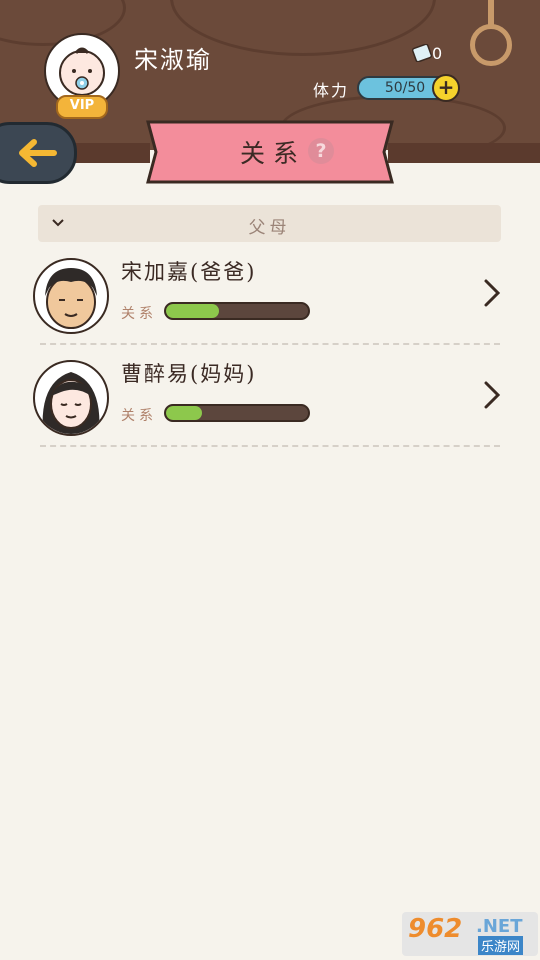 The height and width of the screenshot is (960, 540). I want to click on mother-avatar, so click(71, 398).